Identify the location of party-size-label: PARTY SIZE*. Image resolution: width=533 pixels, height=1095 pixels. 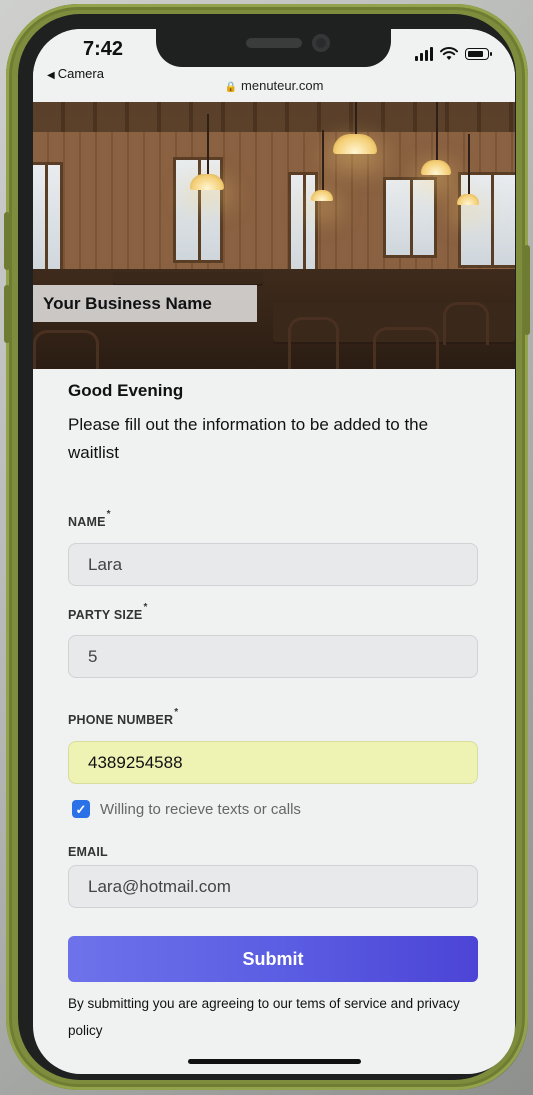
(108, 612).